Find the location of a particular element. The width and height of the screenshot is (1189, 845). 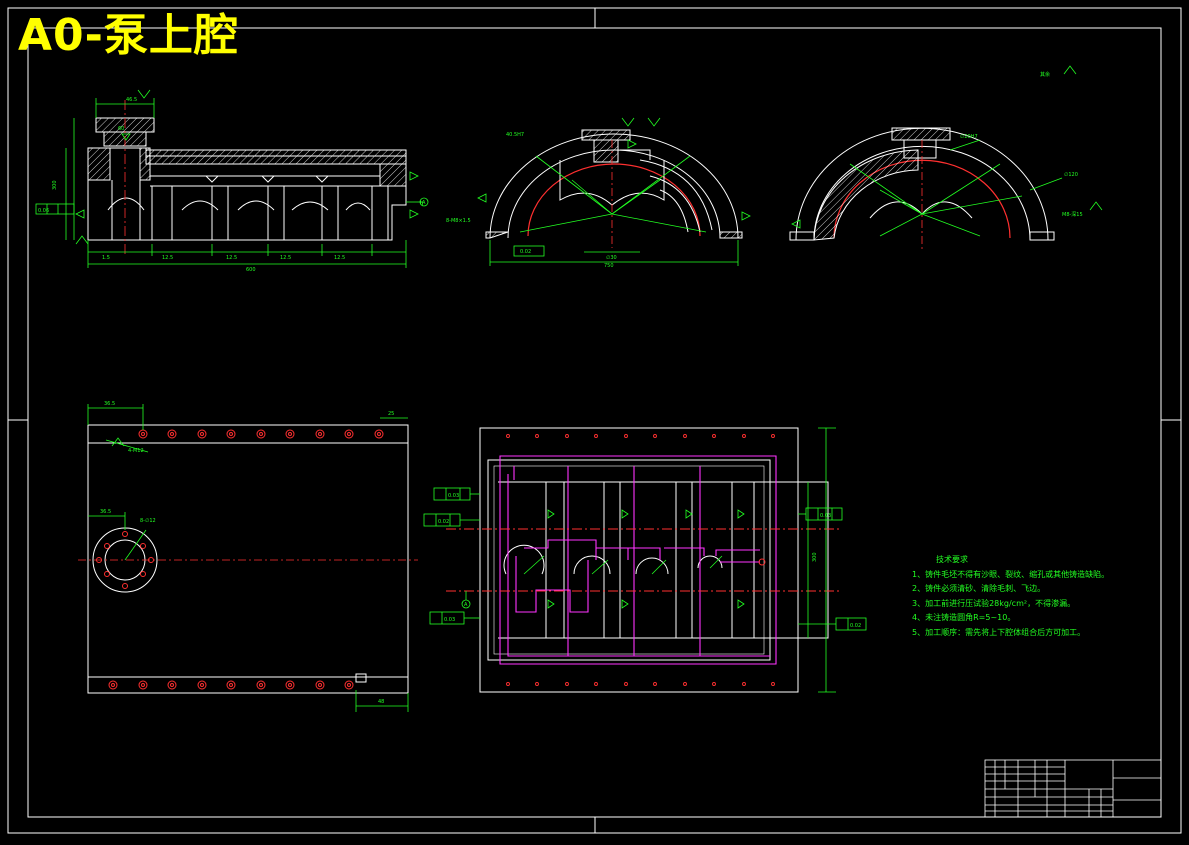

svg-text: M8-深15 is located at coordinates (1072, 214).